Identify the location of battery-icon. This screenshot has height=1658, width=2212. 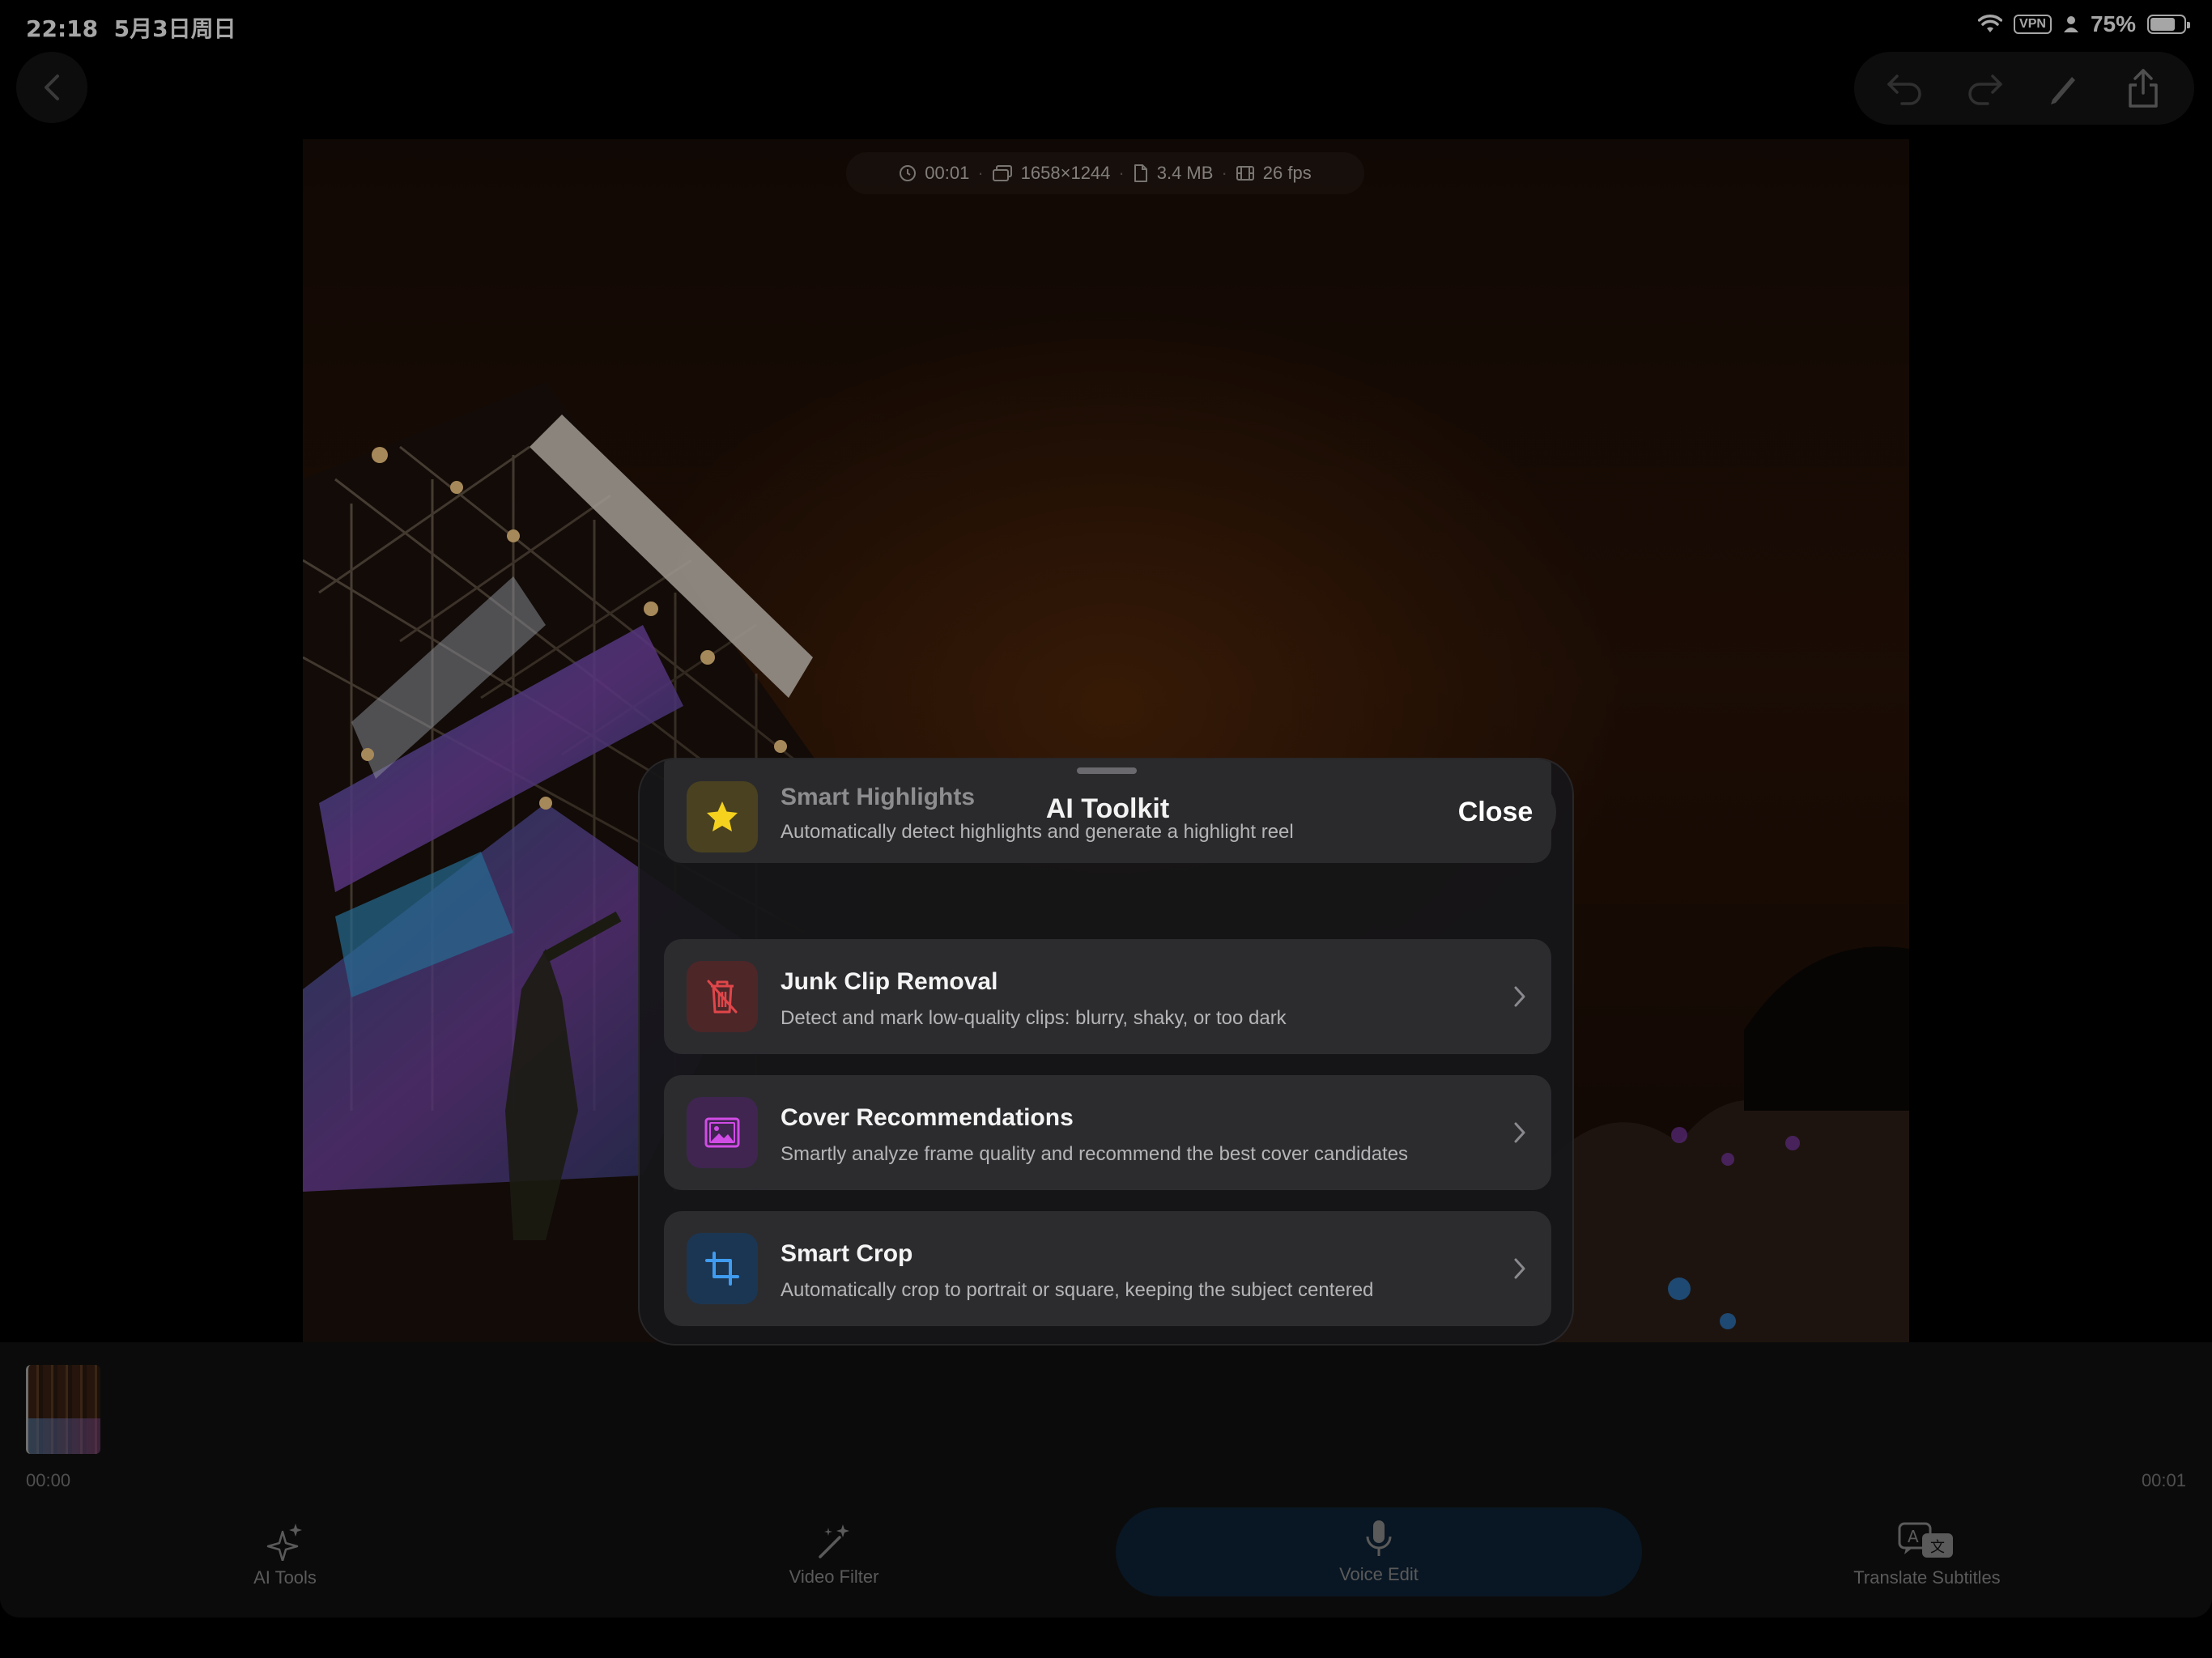
(2168, 24).